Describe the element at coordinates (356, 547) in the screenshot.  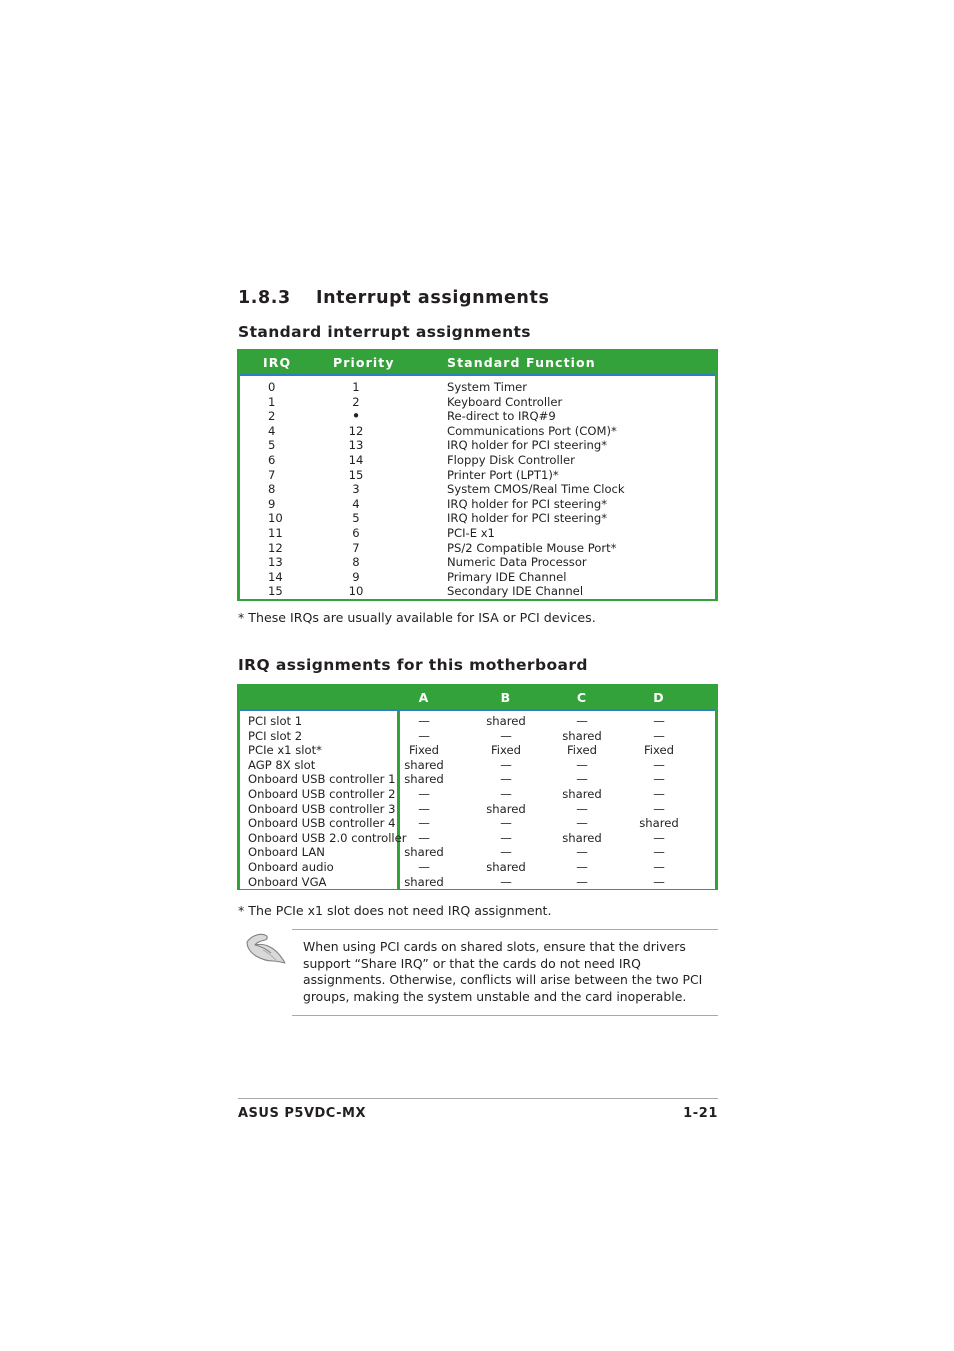
I see `cell-priority: 7` at that location.